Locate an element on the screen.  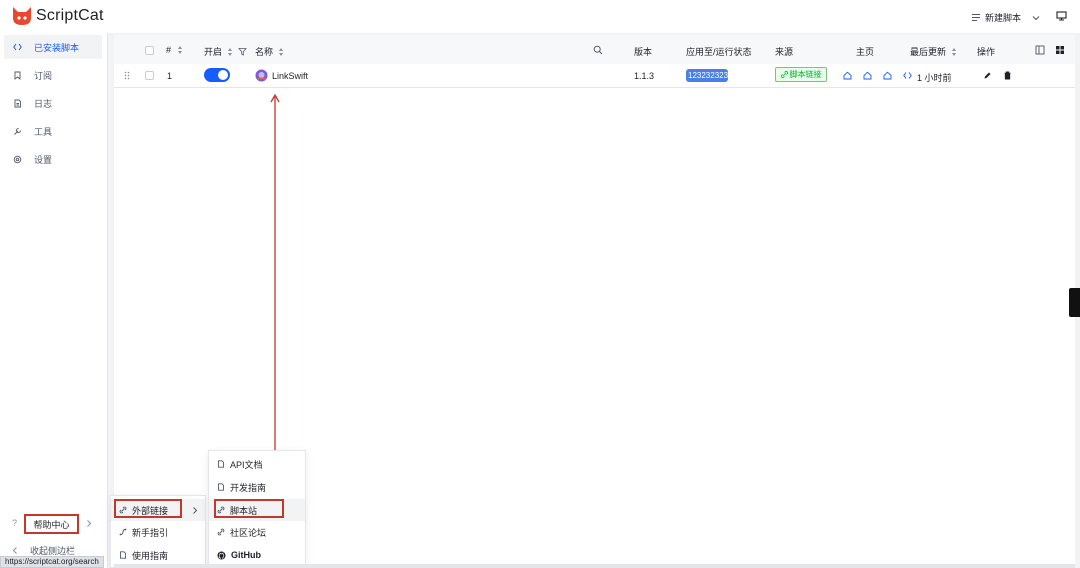
chevron-down-icon is located at coordinates (1036, 17).